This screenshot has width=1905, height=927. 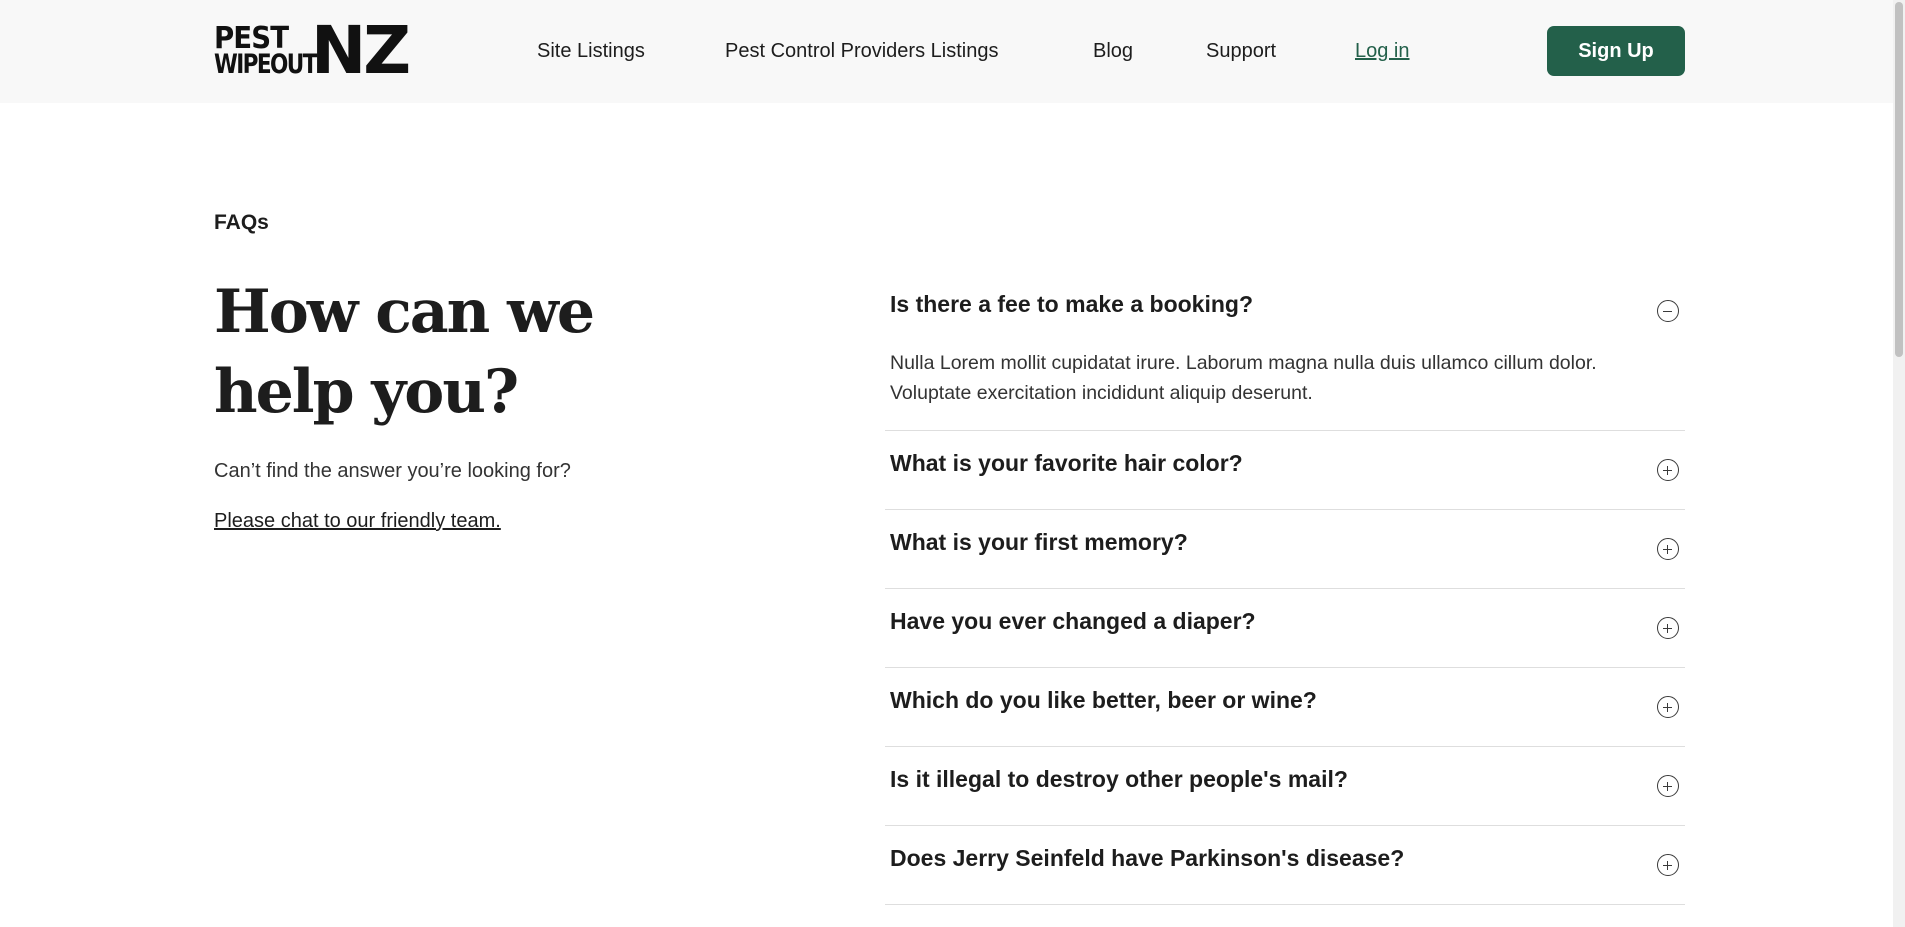 I want to click on faq-question-text: What is your first memory?, so click(x=1039, y=542).